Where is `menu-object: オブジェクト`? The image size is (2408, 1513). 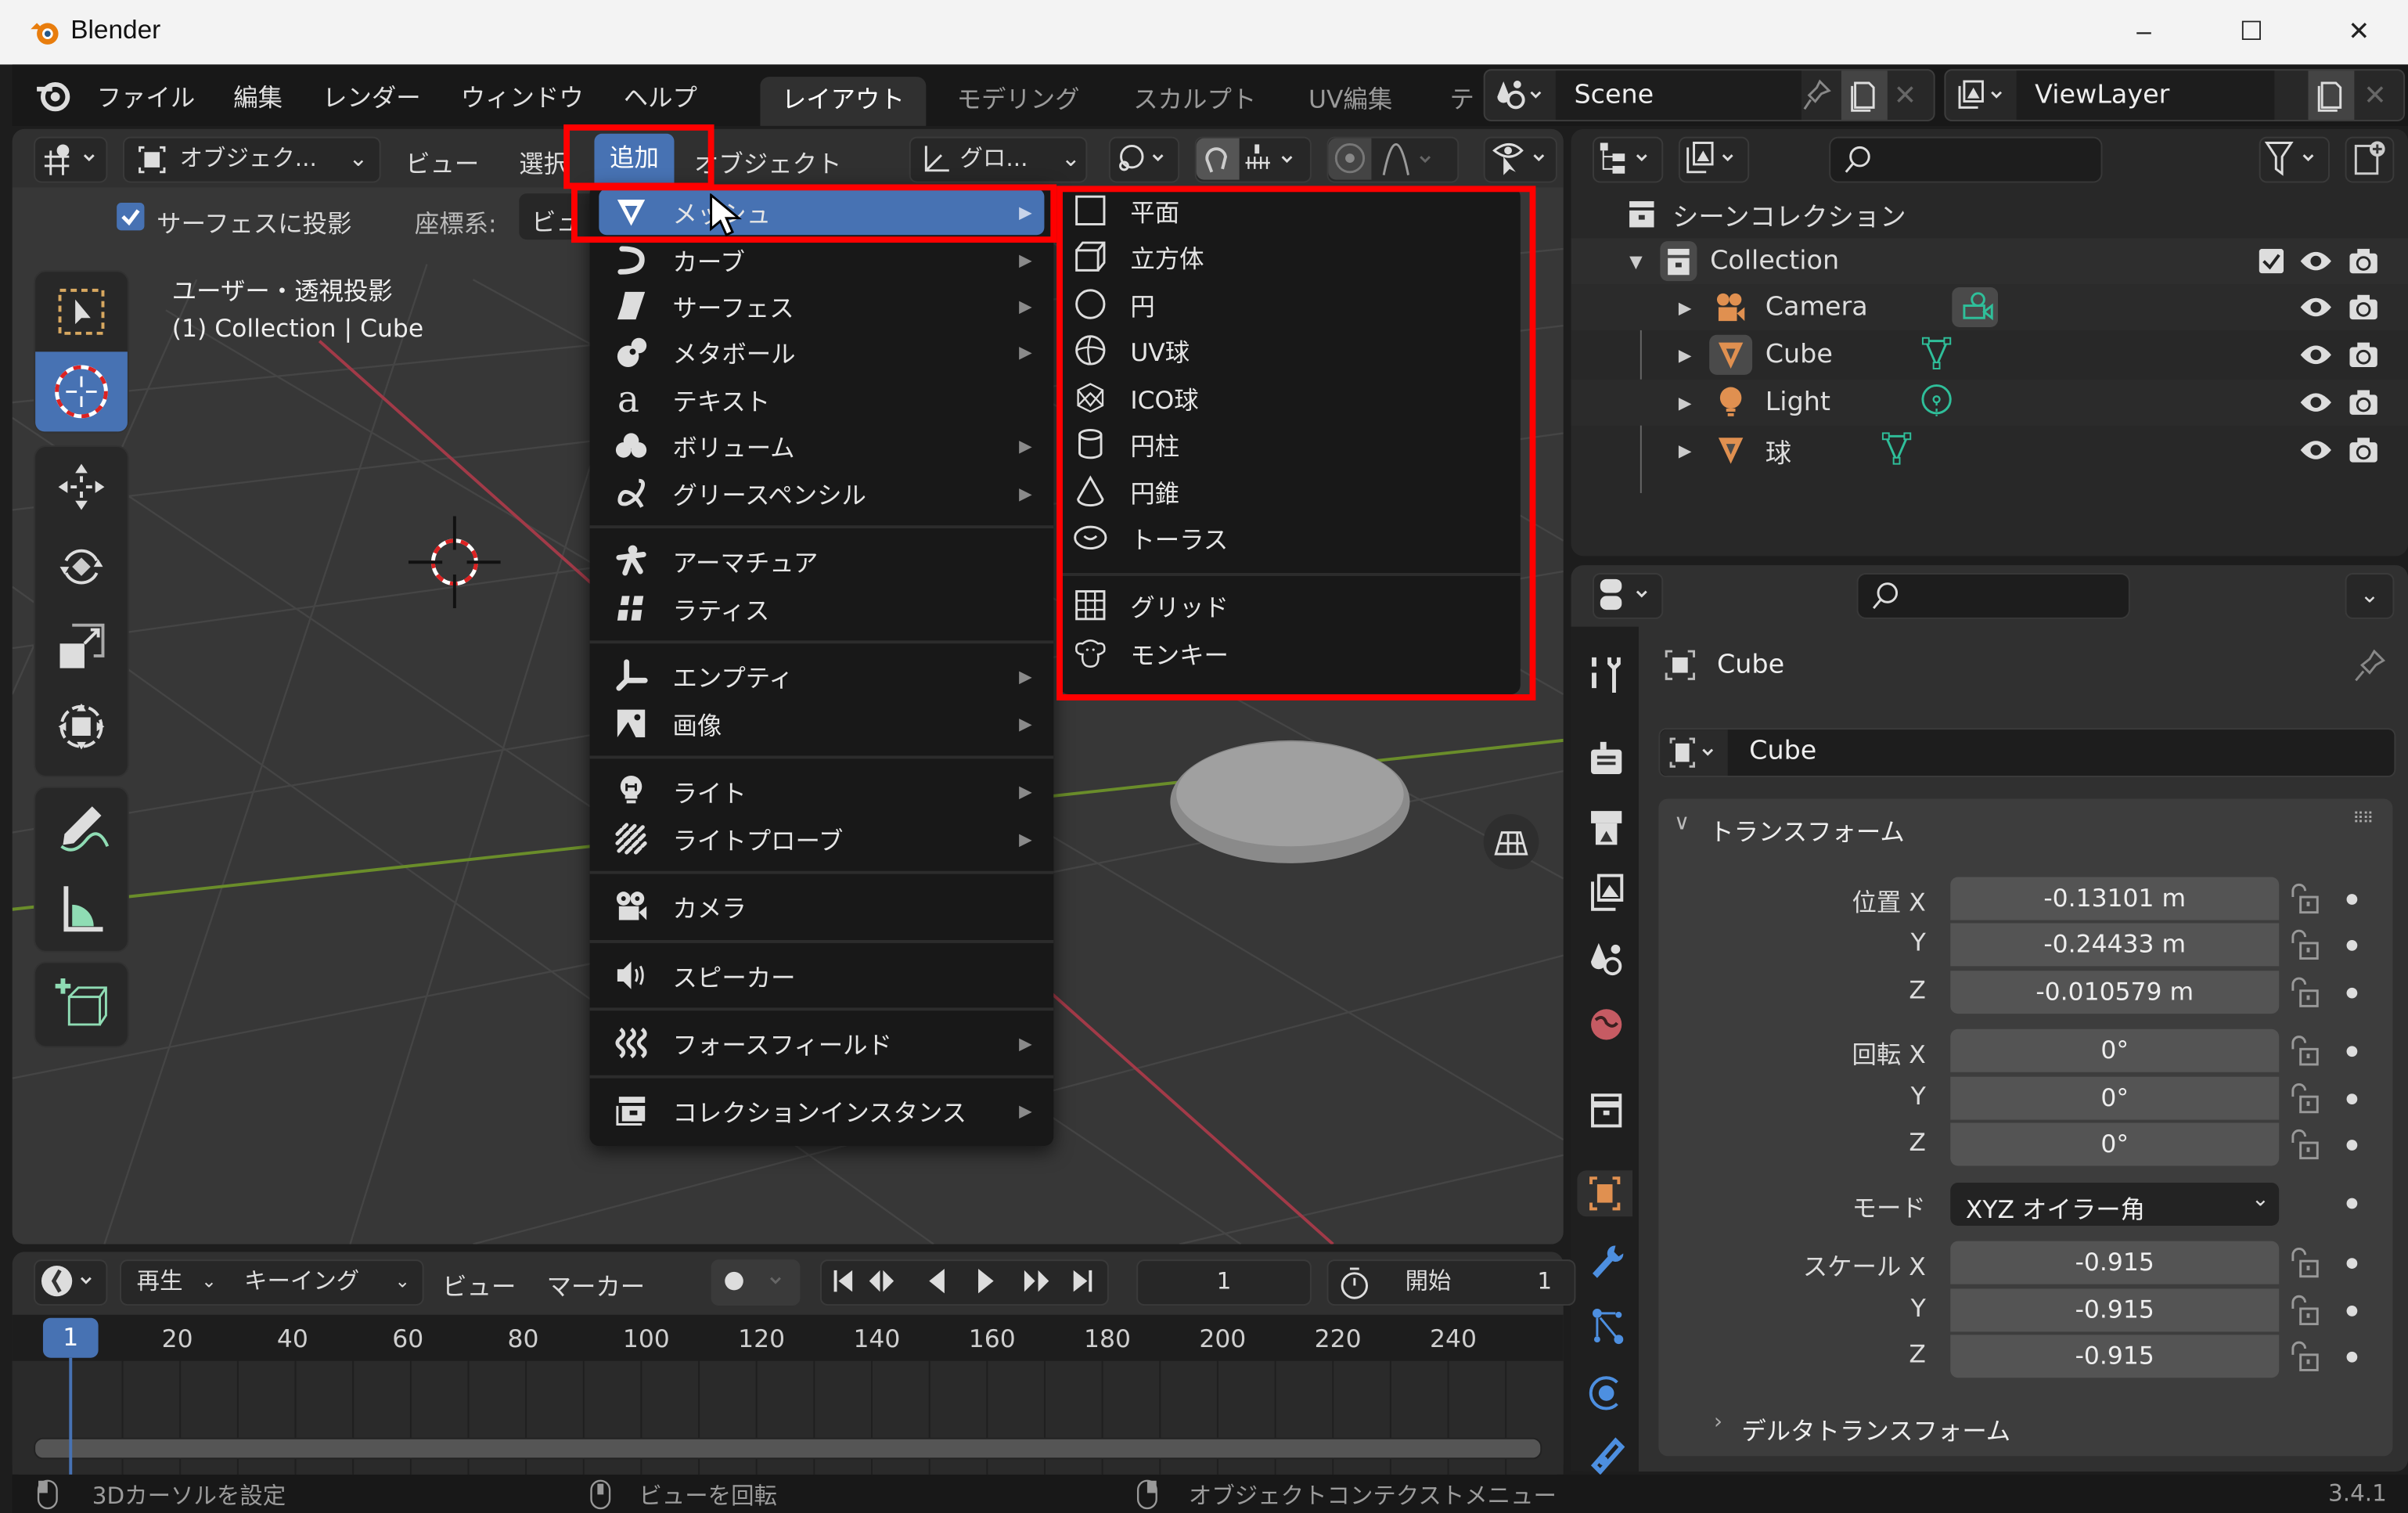 menu-object: オブジェクト is located at coordinates (767, 161).